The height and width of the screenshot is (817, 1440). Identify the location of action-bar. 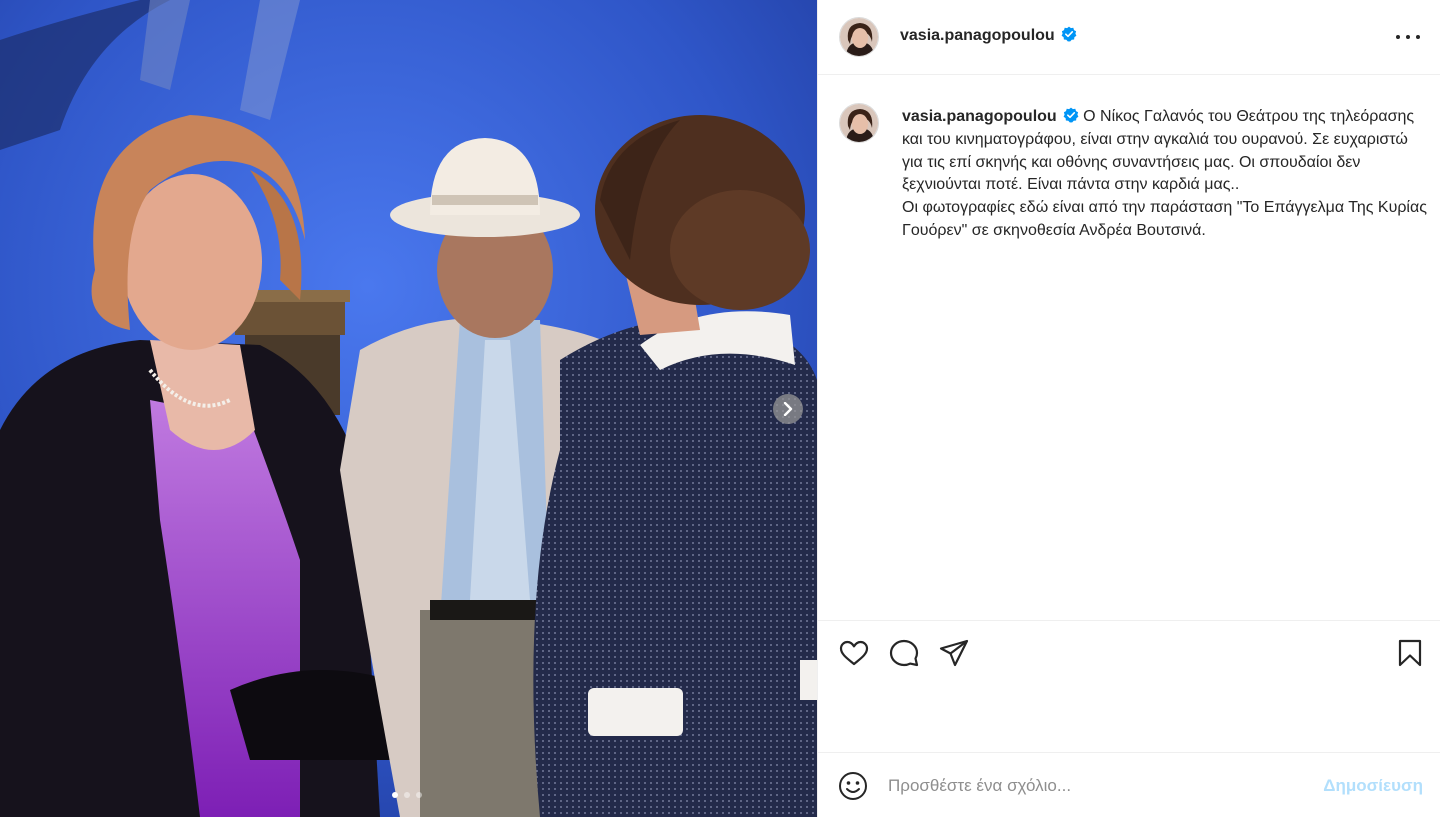
(1129, 686).